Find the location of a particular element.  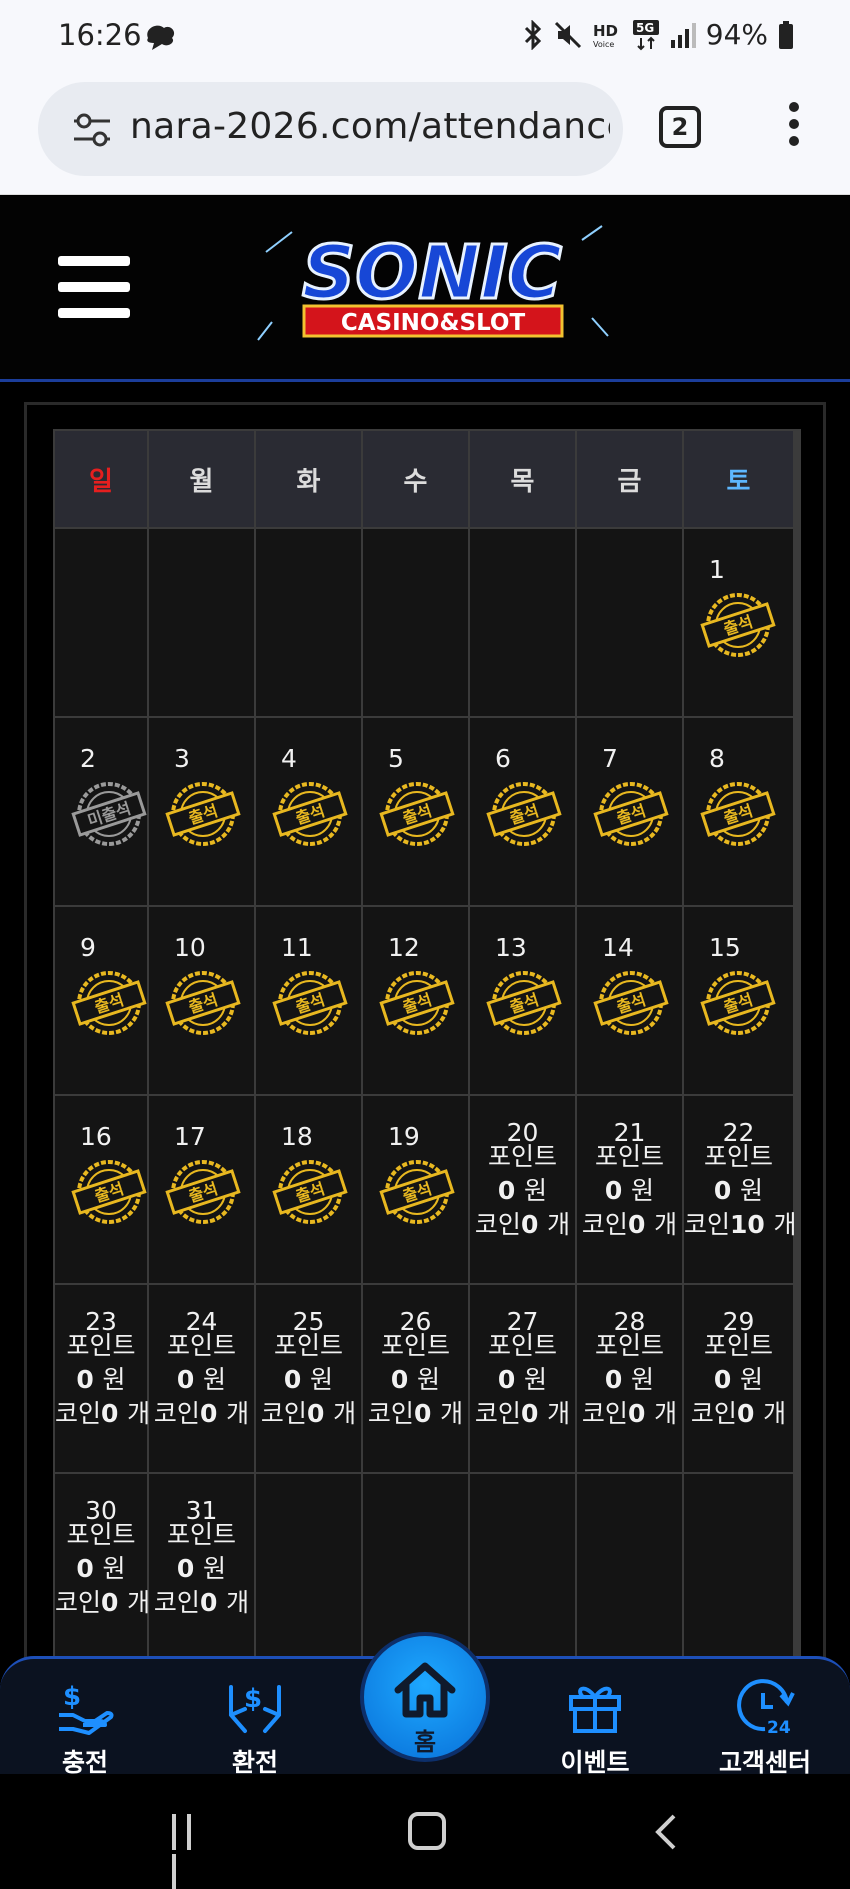

calendar-day-cell: 21 포인트 0 원 코인0 개 is located at coordinates (629, 1189).